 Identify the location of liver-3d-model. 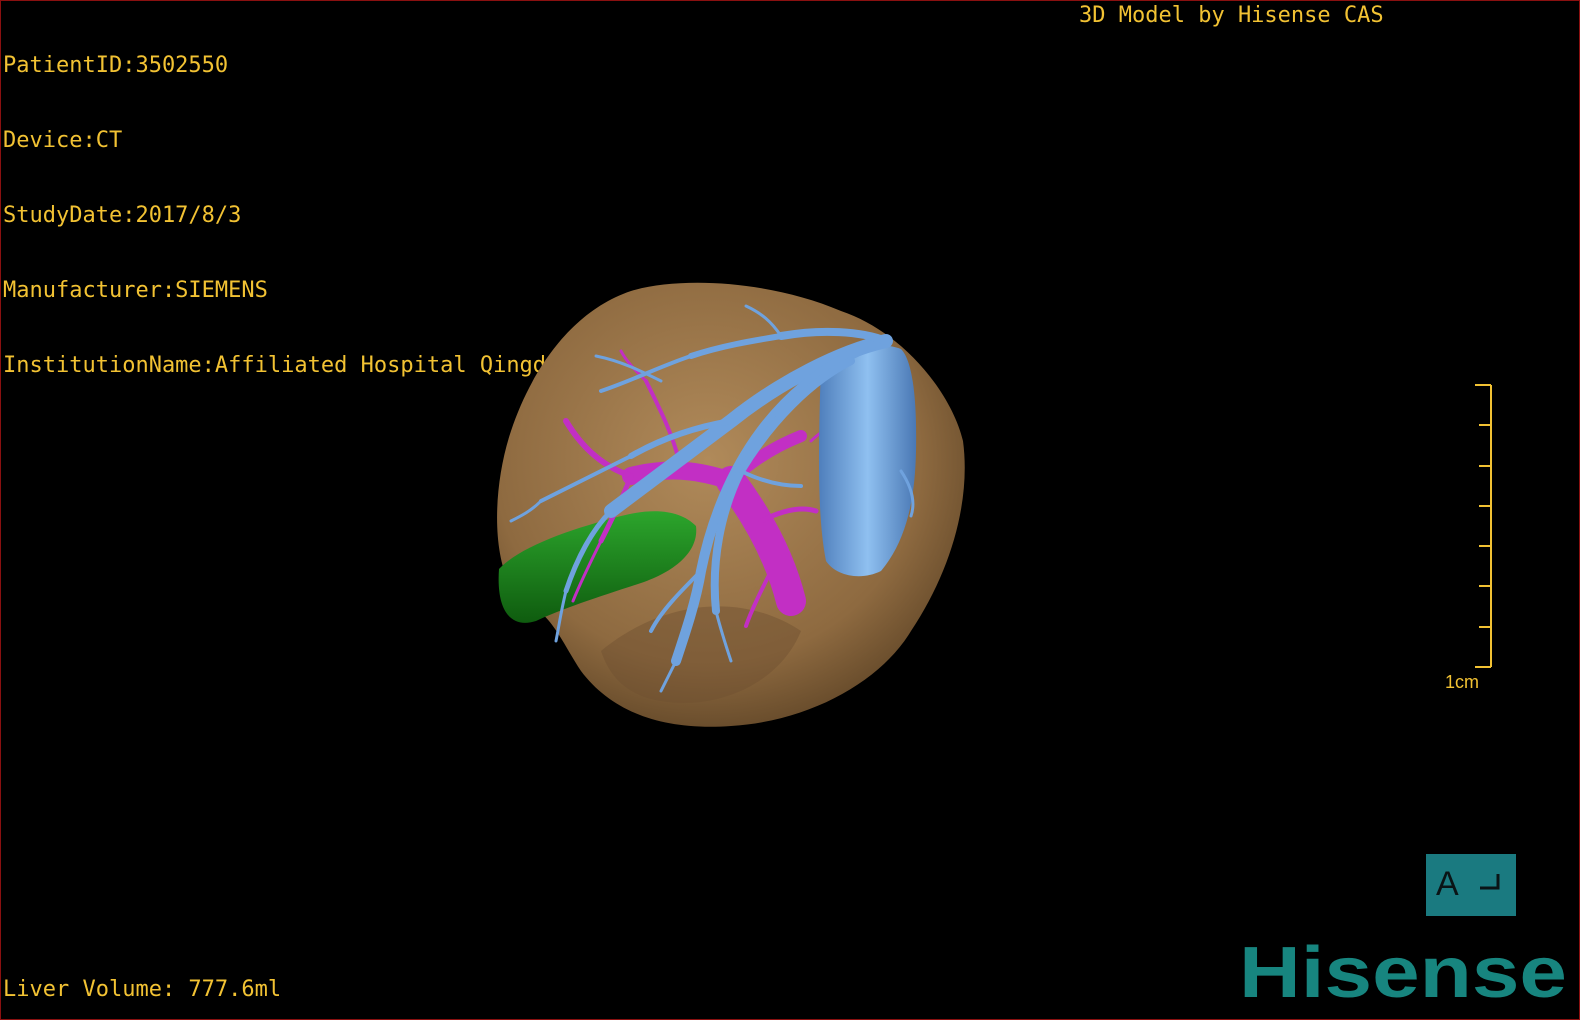
(731, 506).